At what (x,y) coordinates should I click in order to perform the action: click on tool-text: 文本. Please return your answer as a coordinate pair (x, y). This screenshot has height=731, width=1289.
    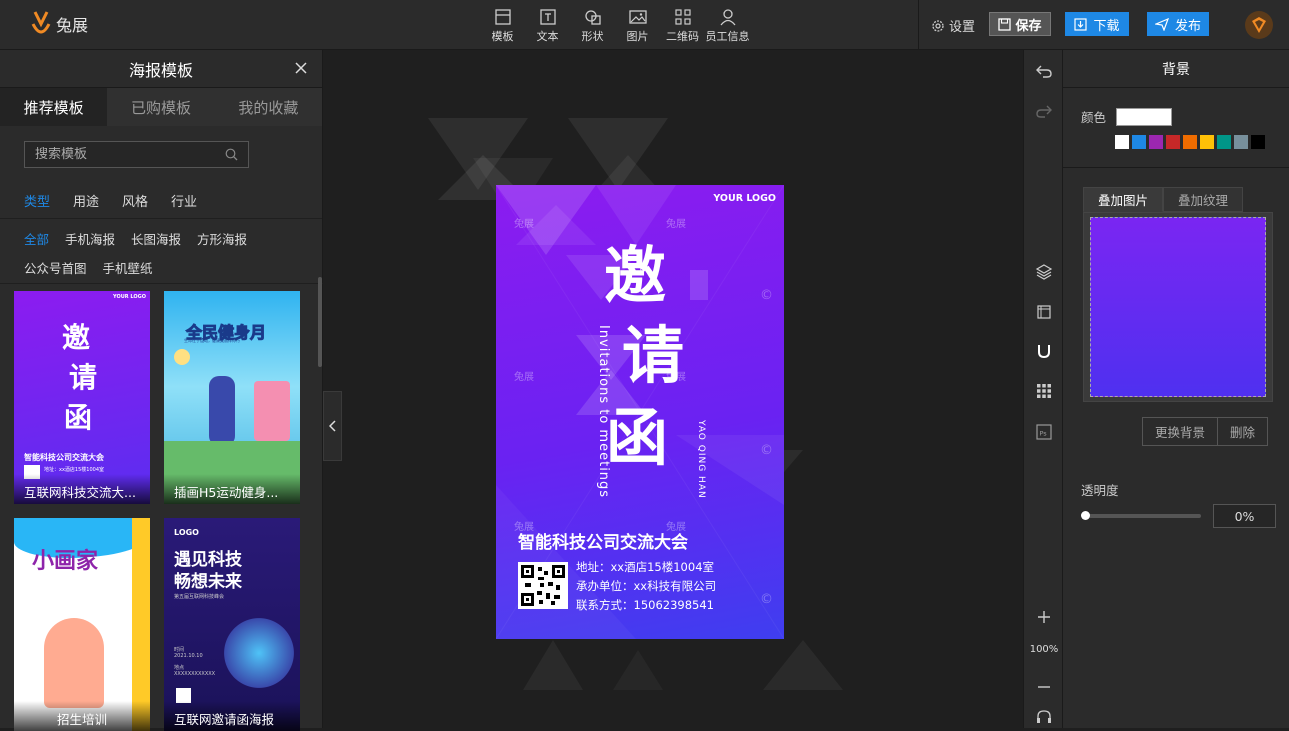
    Looking at the image, I should click on (547, 26).